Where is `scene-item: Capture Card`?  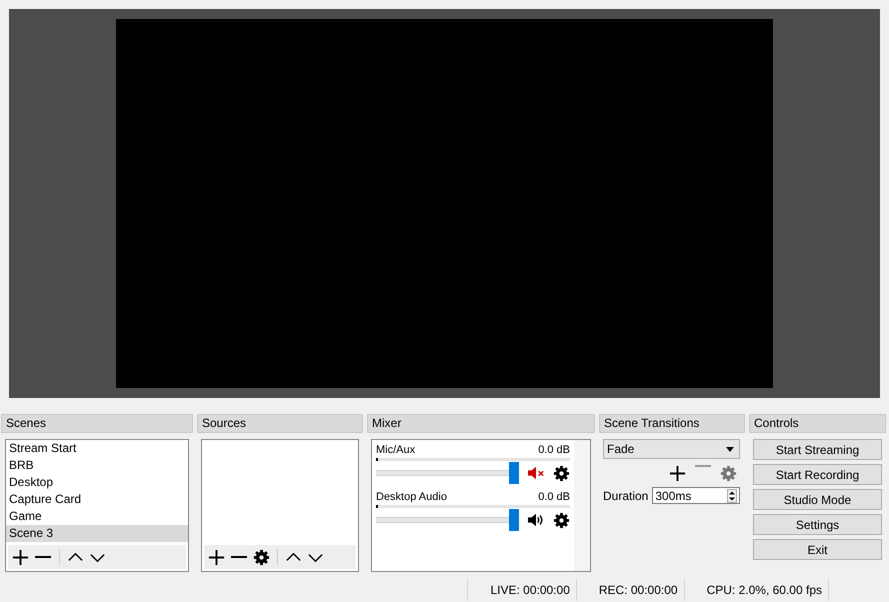
scene-item: Capture Card is located at coordinates (97, 499).